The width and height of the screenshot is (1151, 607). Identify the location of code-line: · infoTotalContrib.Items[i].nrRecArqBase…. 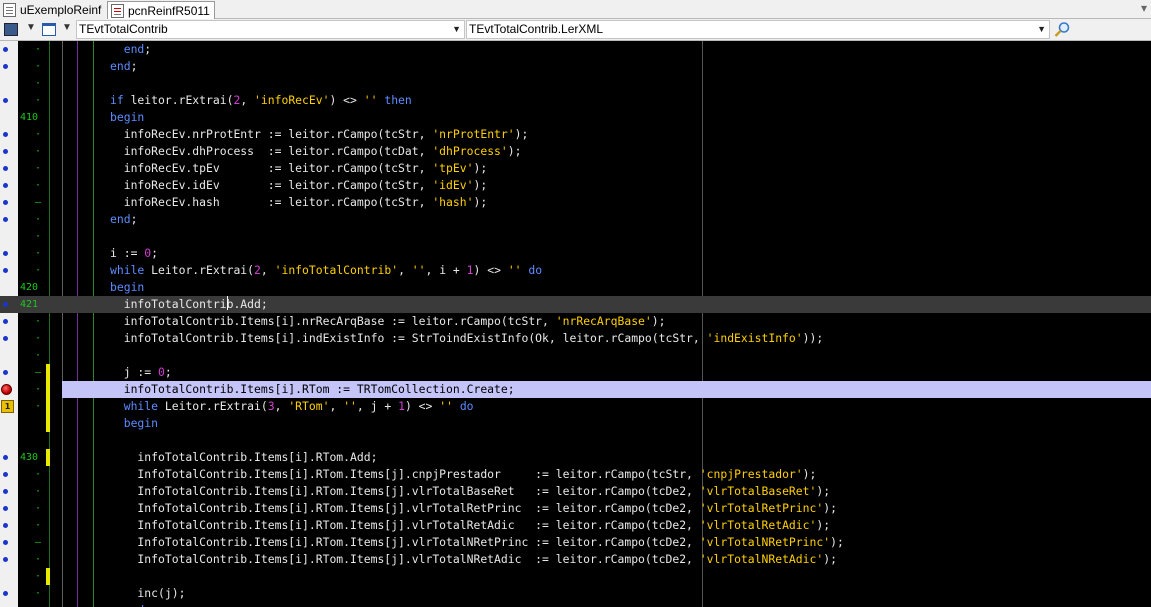
(575, 321).